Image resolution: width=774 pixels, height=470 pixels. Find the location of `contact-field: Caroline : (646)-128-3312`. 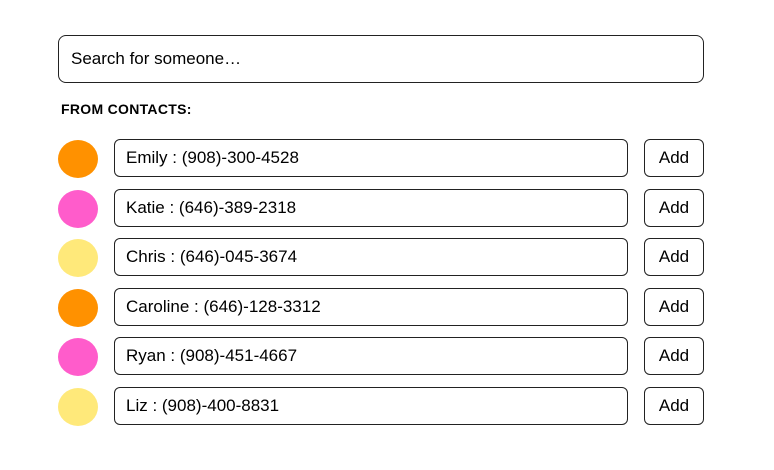

contact-field: Caroline : (646)-128-3312 is located at coordinates (371, 306).